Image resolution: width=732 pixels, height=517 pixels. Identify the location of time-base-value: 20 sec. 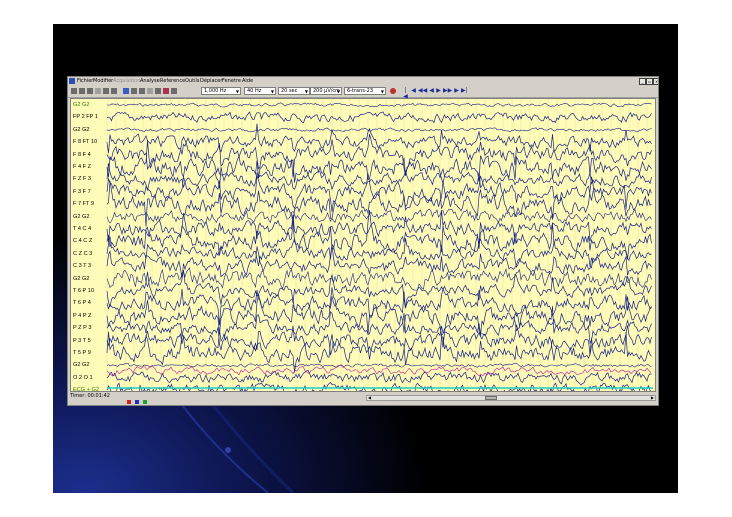
(289, 91).